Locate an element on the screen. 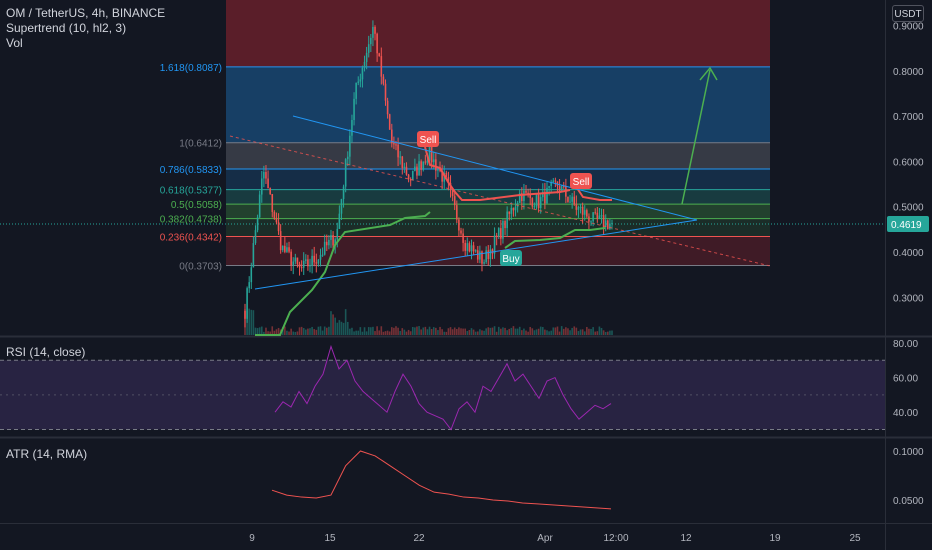 This screenshot has height=550, width=932. symbol-title: OM / TetherUS, 4h, BINANCE is located at coordinates (85, 13).